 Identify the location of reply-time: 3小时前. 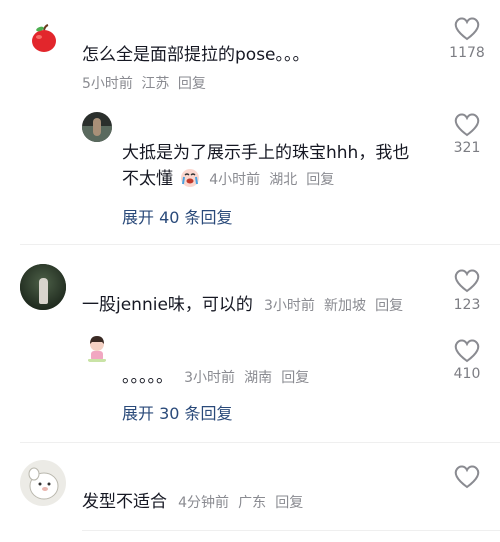
(210, 378).